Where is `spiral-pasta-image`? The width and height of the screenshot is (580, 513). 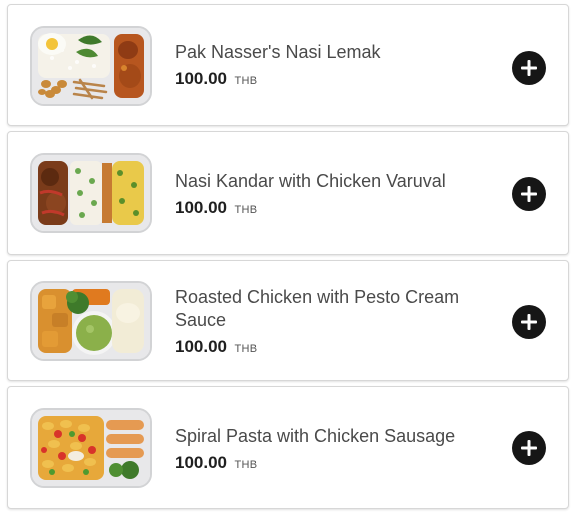 spiral-pasta-image is located at coordinates (91, 448).